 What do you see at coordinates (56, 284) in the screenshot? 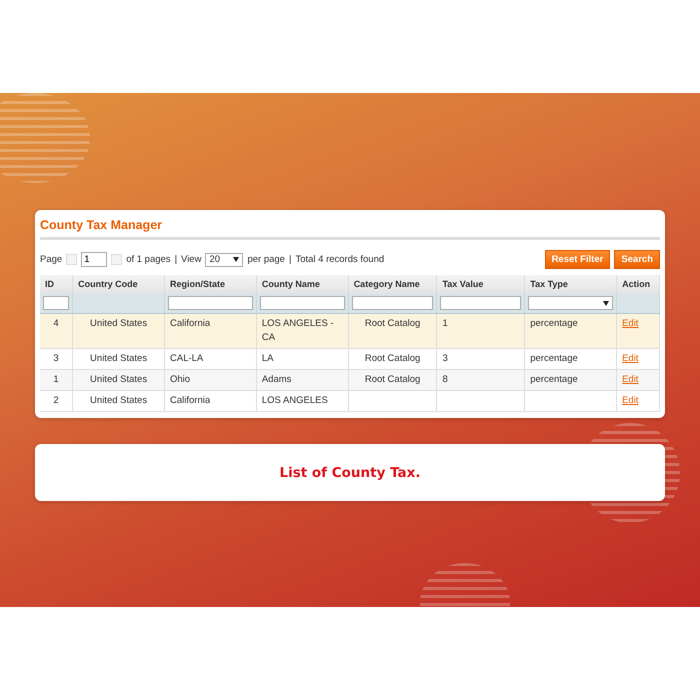
I see `column-header: ID` at bounding box center [56, 284].